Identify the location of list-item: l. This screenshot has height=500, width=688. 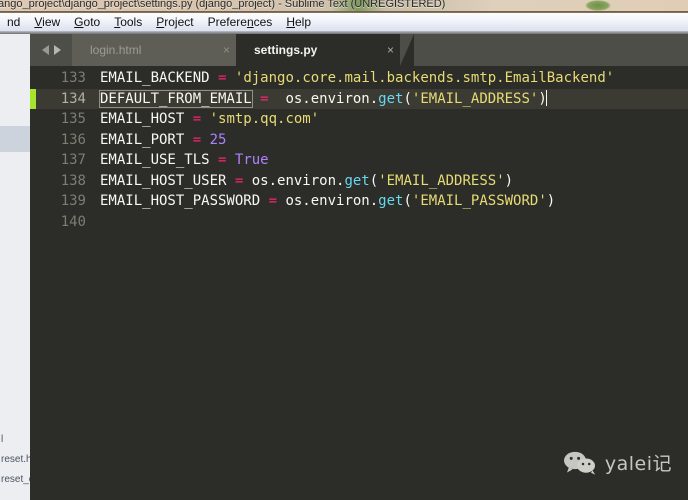
(15, 440).